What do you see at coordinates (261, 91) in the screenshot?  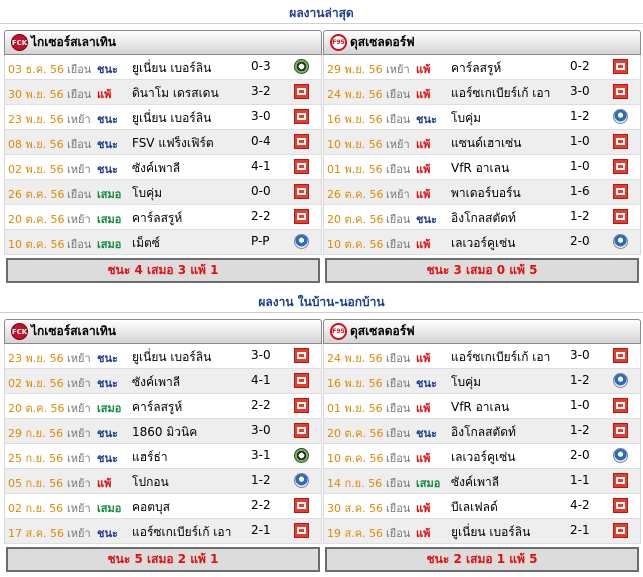 I see `match-score: 3-2` at bounding box center [261, 91].